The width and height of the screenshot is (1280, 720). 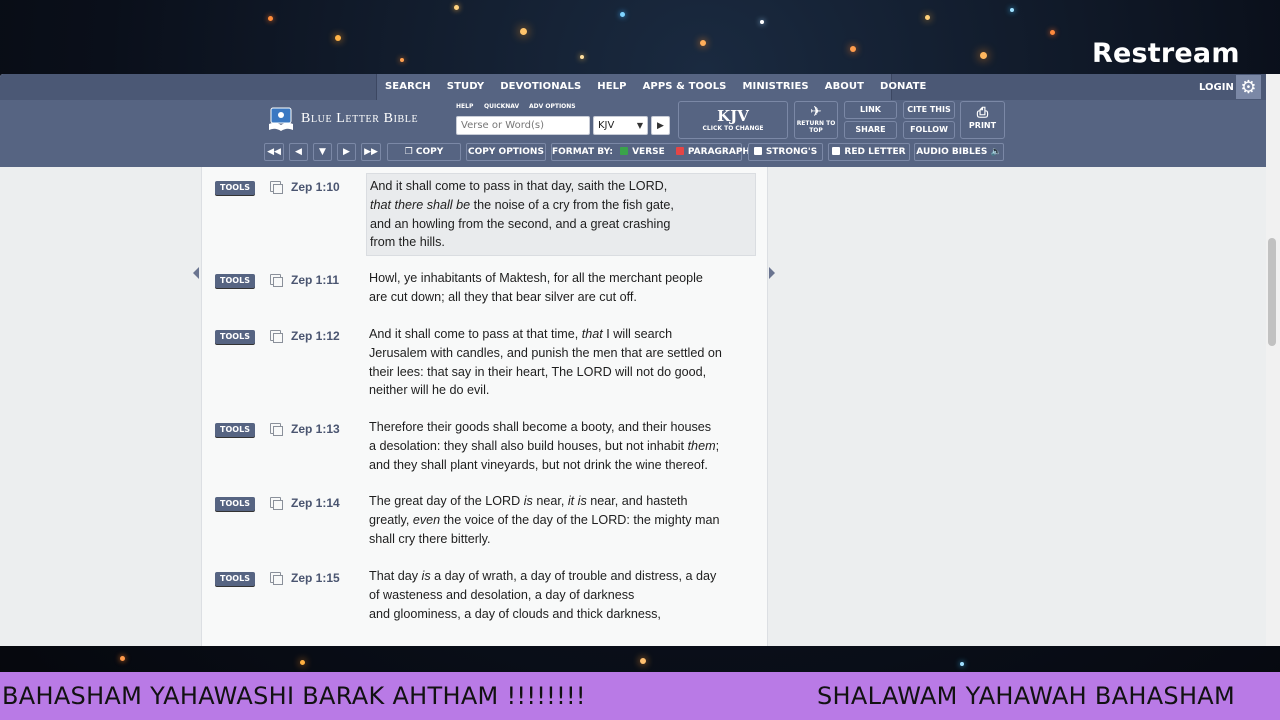 I want to click on return-to-top-button: ✈ RETURN TO TOP, so click(x=816, y=120).